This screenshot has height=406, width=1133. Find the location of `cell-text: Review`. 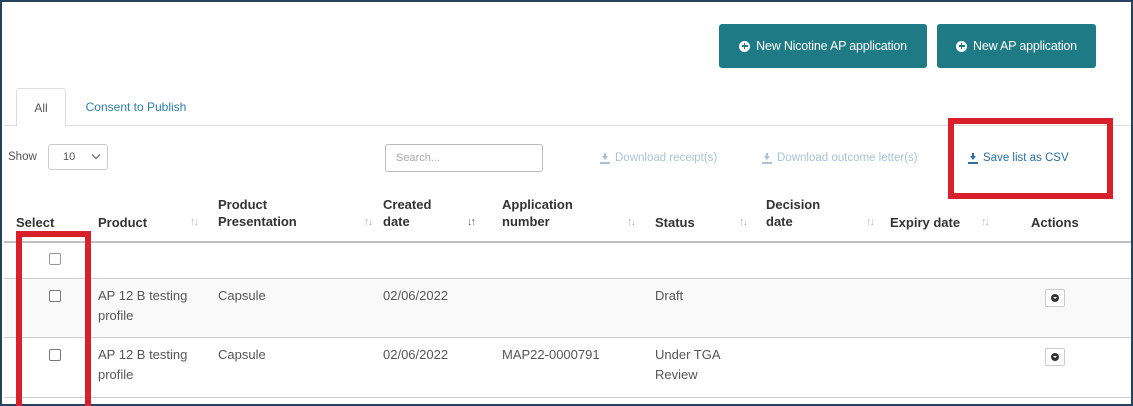

cell-text: Review is located at coordinates (676, 374).